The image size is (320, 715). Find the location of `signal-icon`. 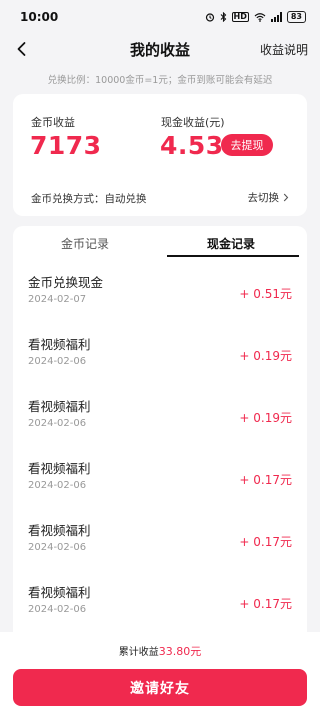

signal-icon is located at coordinates (276, 17).